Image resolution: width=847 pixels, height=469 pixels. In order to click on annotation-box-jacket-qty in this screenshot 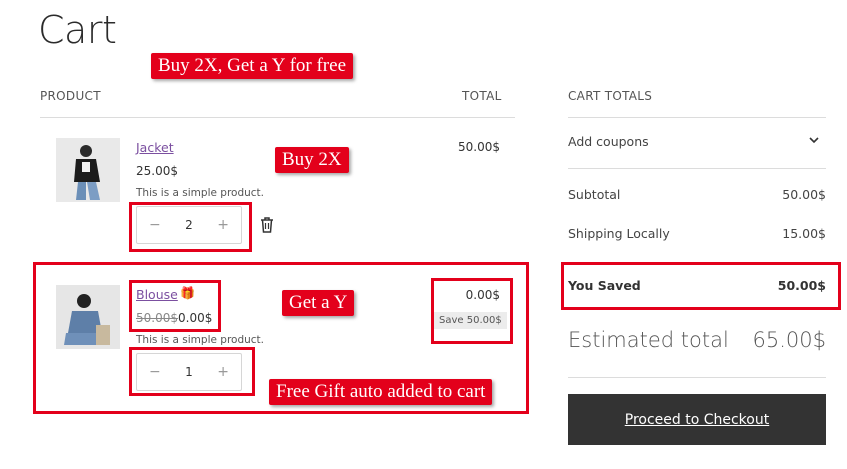, I will do `click(190, 227)`.